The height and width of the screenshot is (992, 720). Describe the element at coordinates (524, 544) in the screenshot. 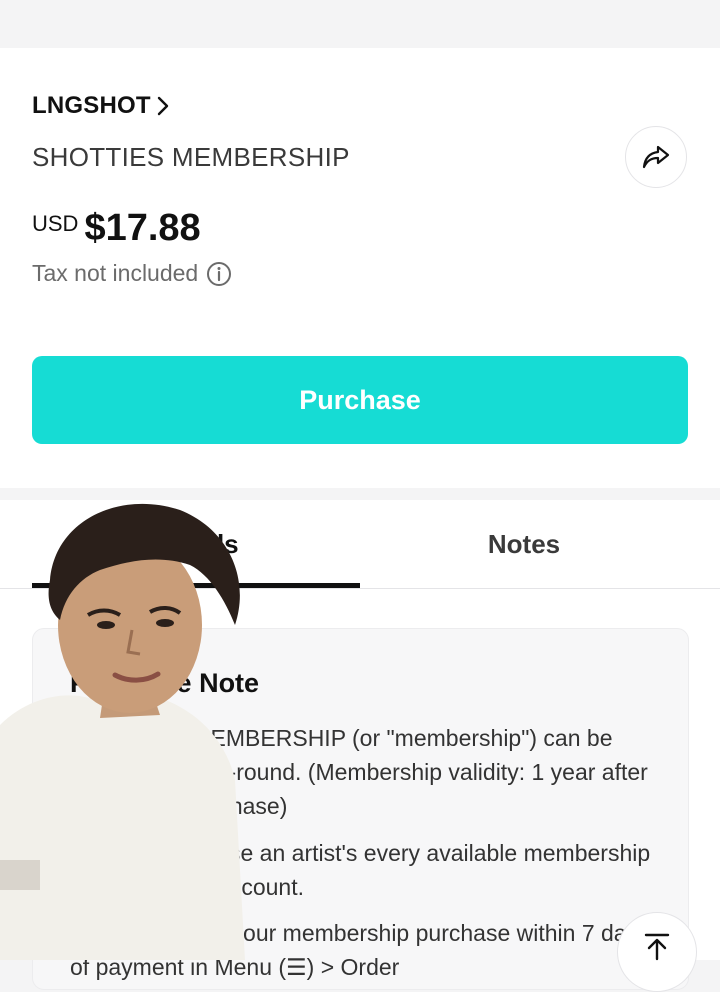

I see `tab-notes: Notes` at that location.